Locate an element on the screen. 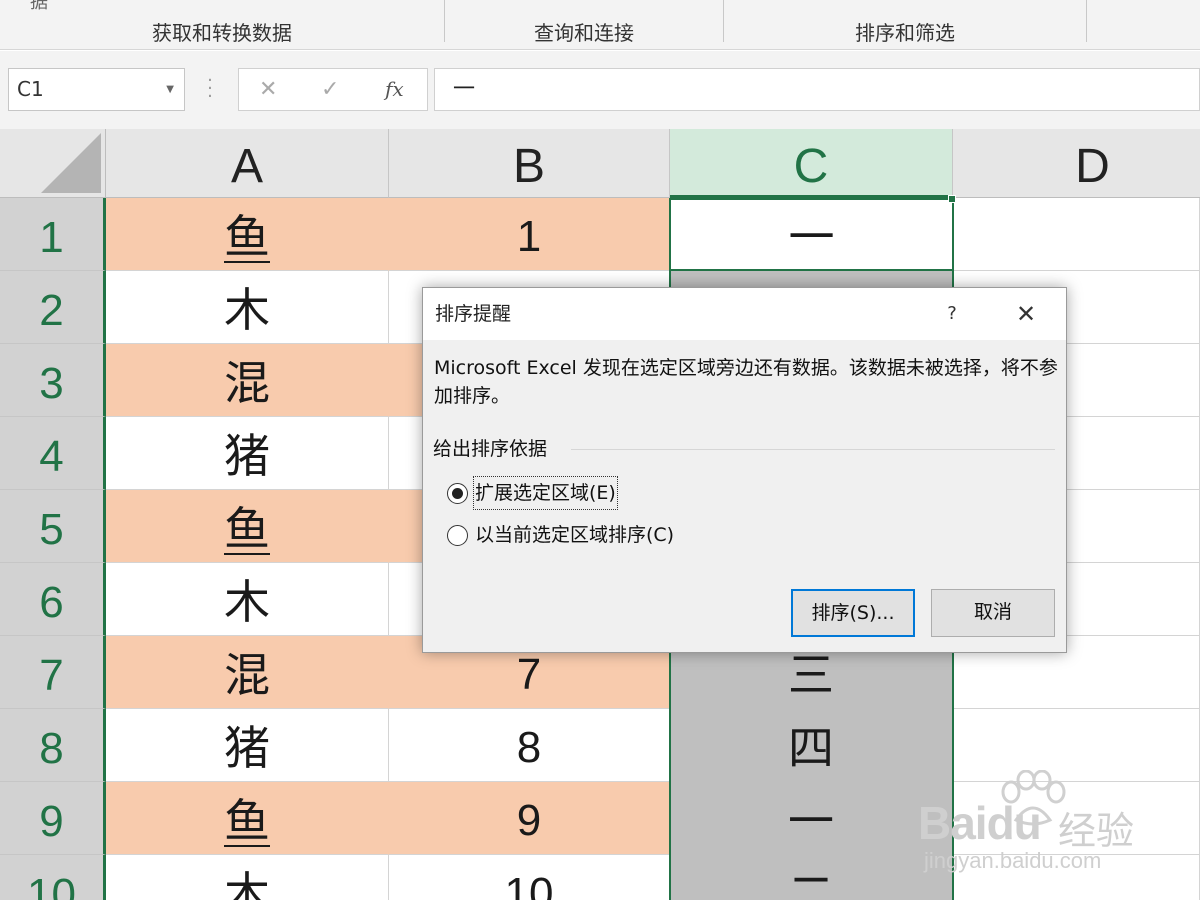  cell-a4: 猪 is located at coordinates (247, 453).